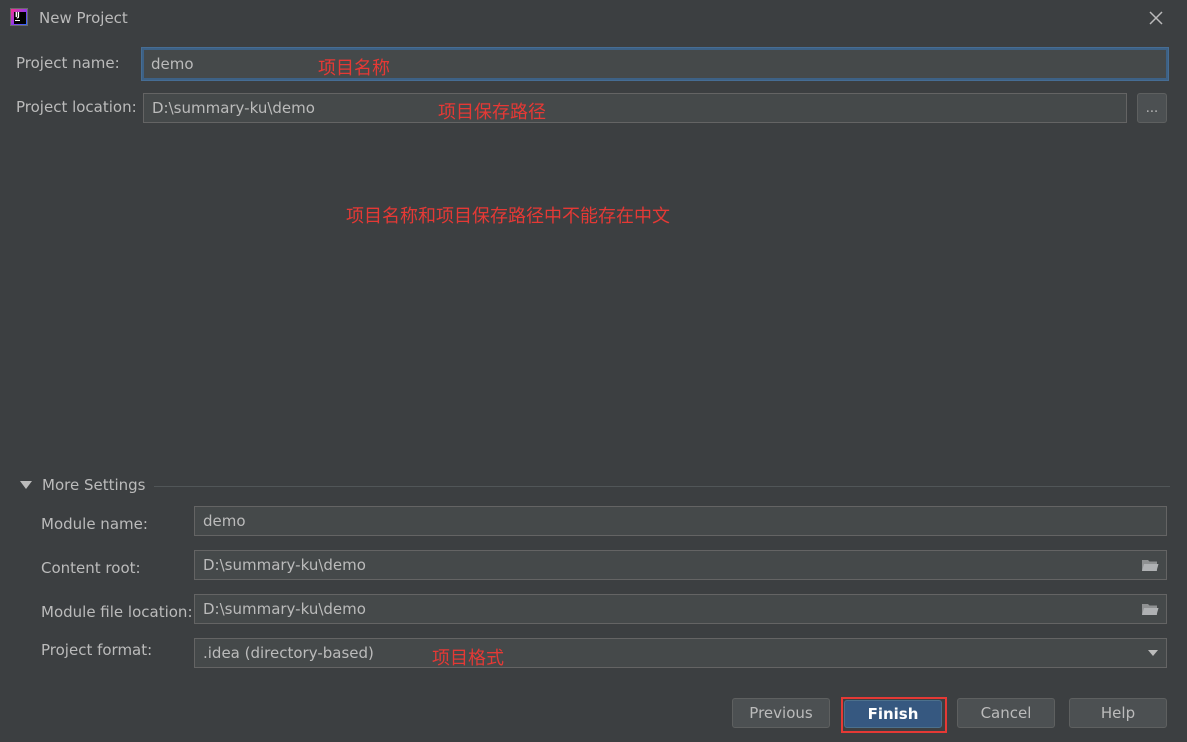  Describe the element at coordinates (635, 108) in the screenshot. I see `project-location-input: D:\summary-ku\demo` at that location.